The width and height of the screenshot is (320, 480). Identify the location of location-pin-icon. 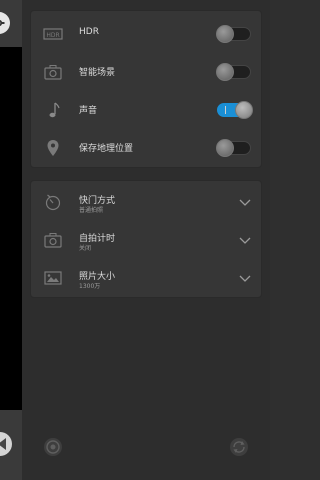
(53, 148).